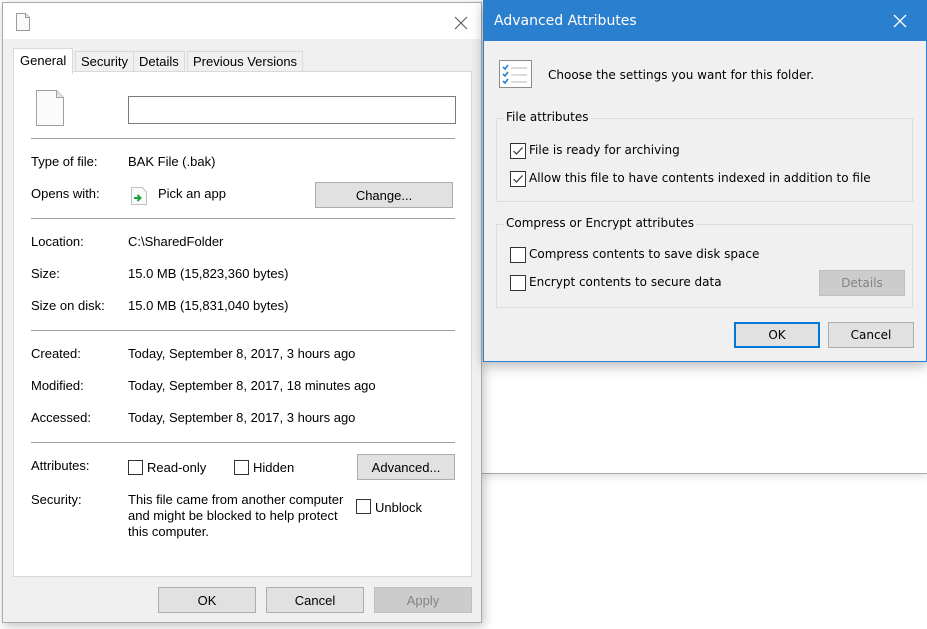 The height and width of the screenshot is (629, 927). Describe the element at coordinates (139, 197) in the screenshot. I see `pick-app-icon` at that location.